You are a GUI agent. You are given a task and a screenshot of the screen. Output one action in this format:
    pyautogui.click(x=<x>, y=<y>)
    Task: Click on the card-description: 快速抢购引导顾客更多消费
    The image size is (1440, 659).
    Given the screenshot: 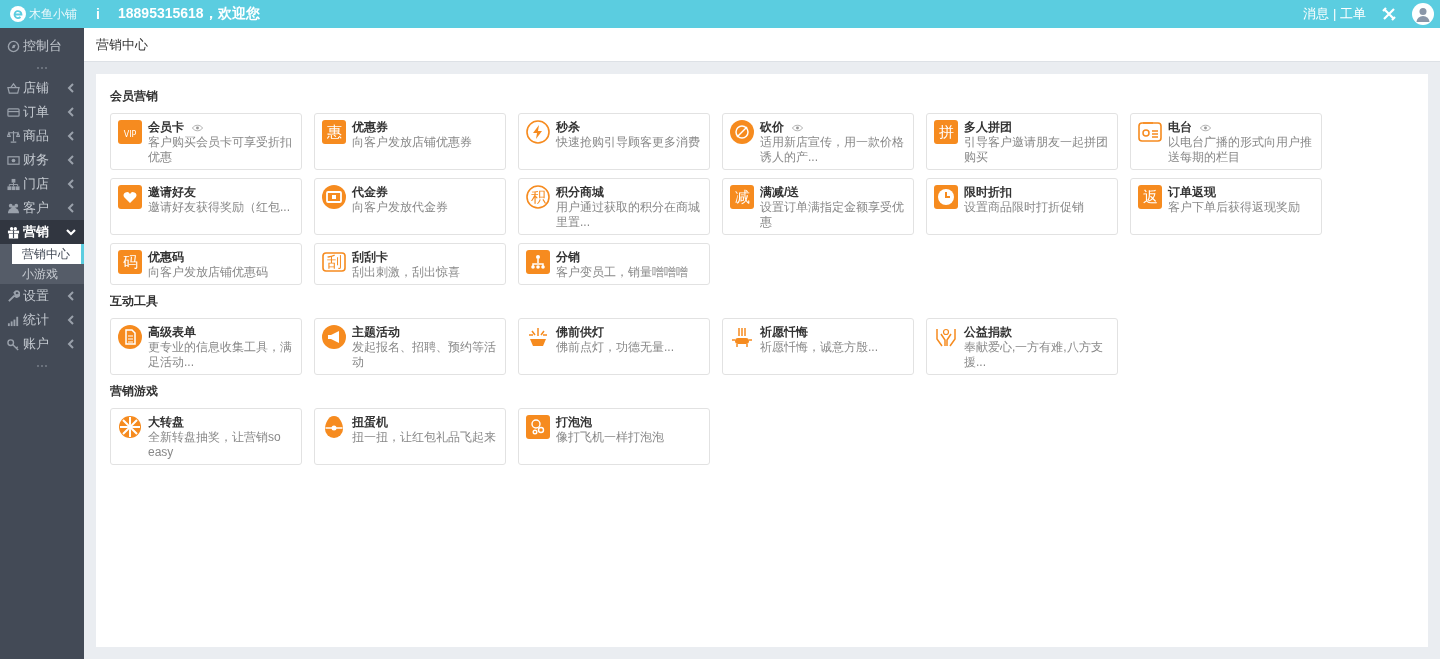 What is the action you would take?
    pyautogui.click(x=628, y=142)
    